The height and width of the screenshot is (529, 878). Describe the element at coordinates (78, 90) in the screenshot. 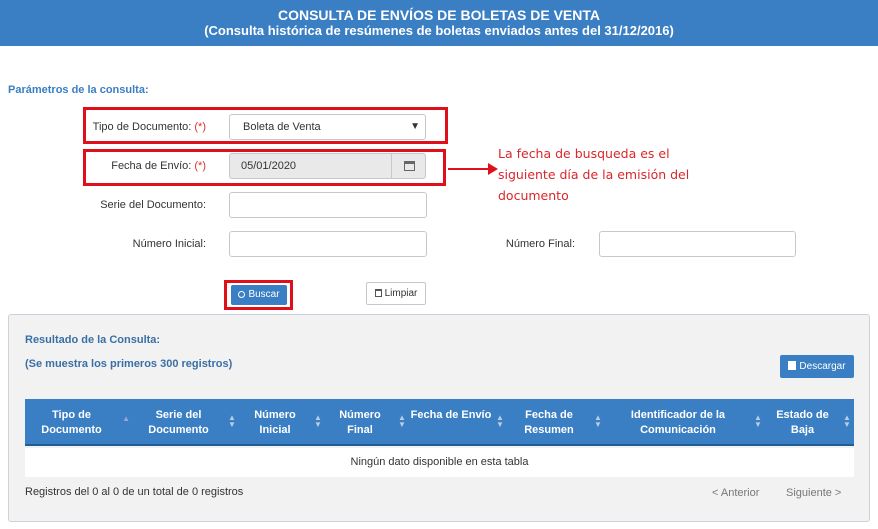

I see `params-section-title: Parámetros de la consulta:` at that location.